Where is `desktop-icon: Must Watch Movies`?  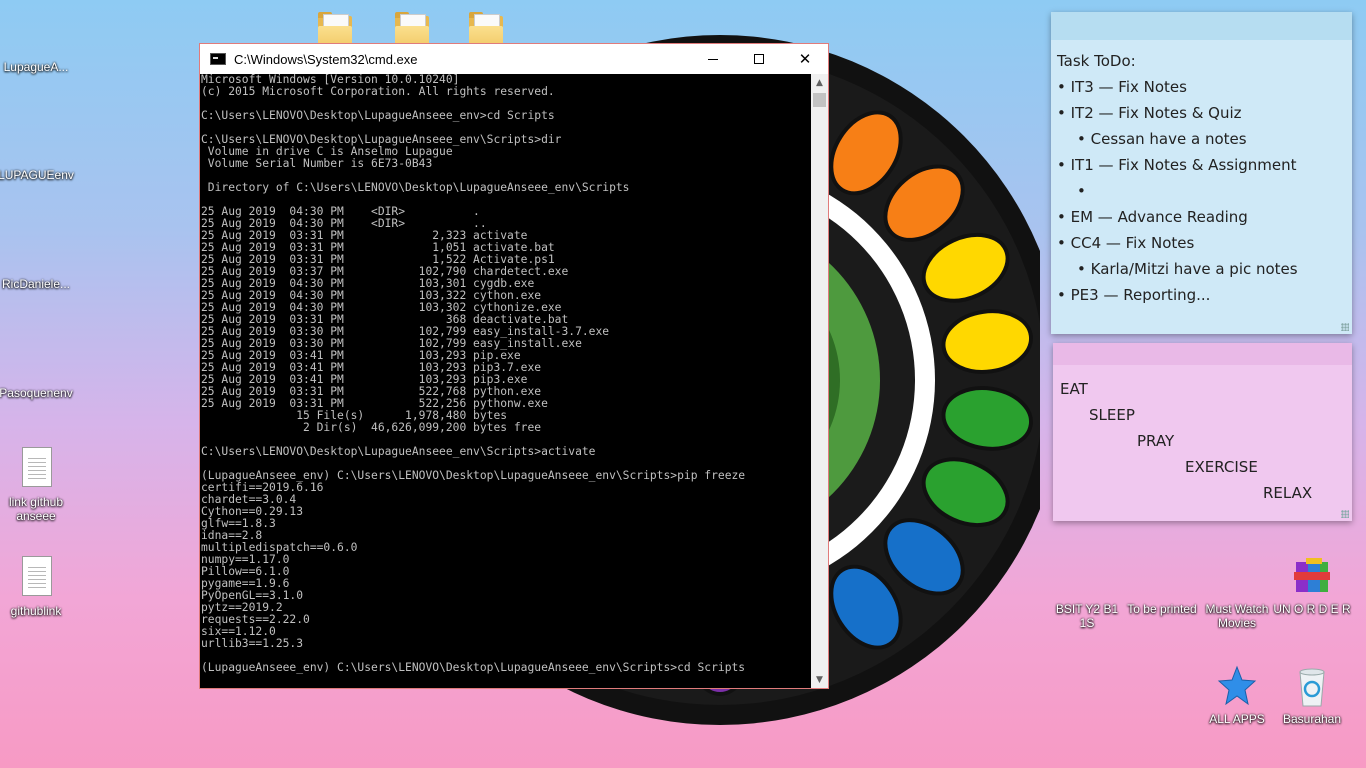
desktop-icon: Must Watch Movies is located at coordinates (1237, 592).